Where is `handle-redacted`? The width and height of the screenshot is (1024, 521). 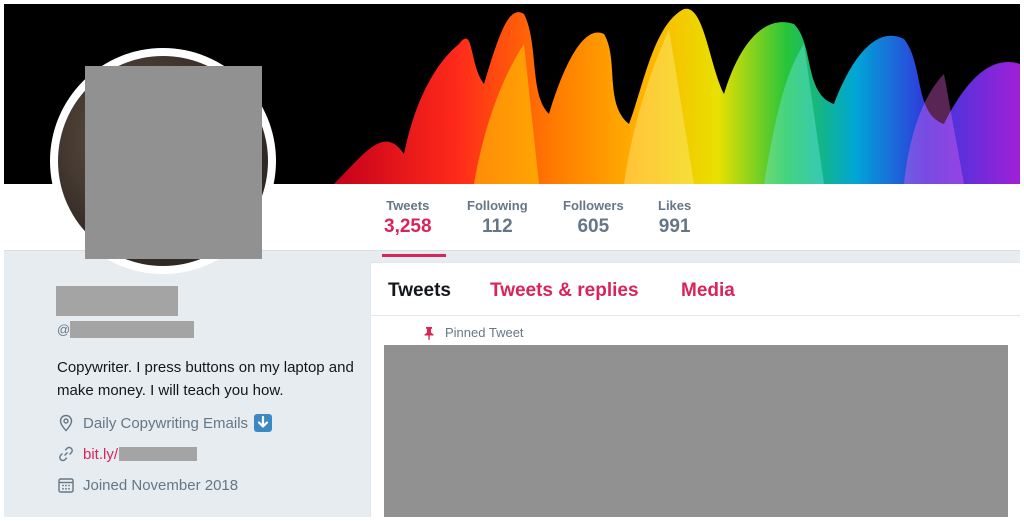 handle-redacted is located at coordinates (132, 329).